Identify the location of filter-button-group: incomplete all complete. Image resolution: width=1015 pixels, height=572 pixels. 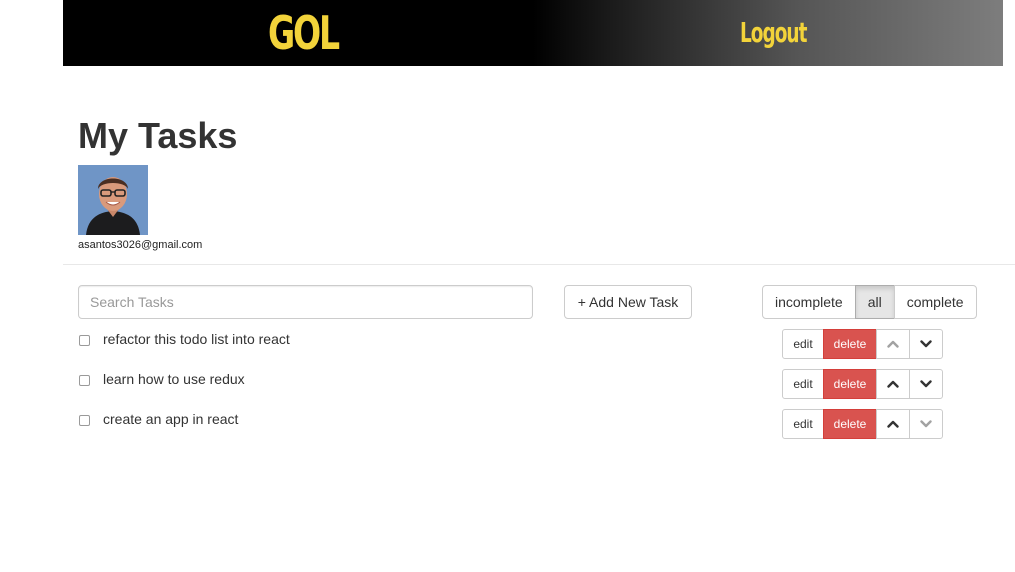
(869, 302).